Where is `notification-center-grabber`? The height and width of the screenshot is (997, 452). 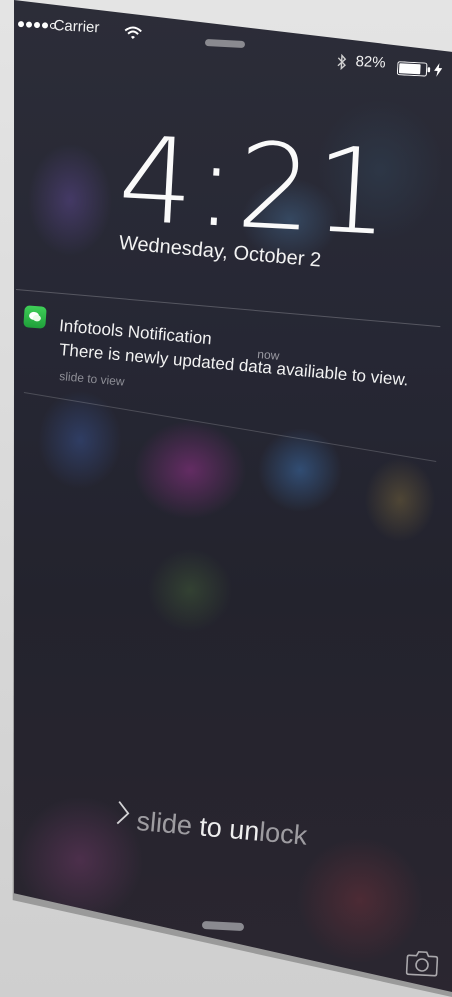 notification-center-grabber is located at coordinates (225, 43).